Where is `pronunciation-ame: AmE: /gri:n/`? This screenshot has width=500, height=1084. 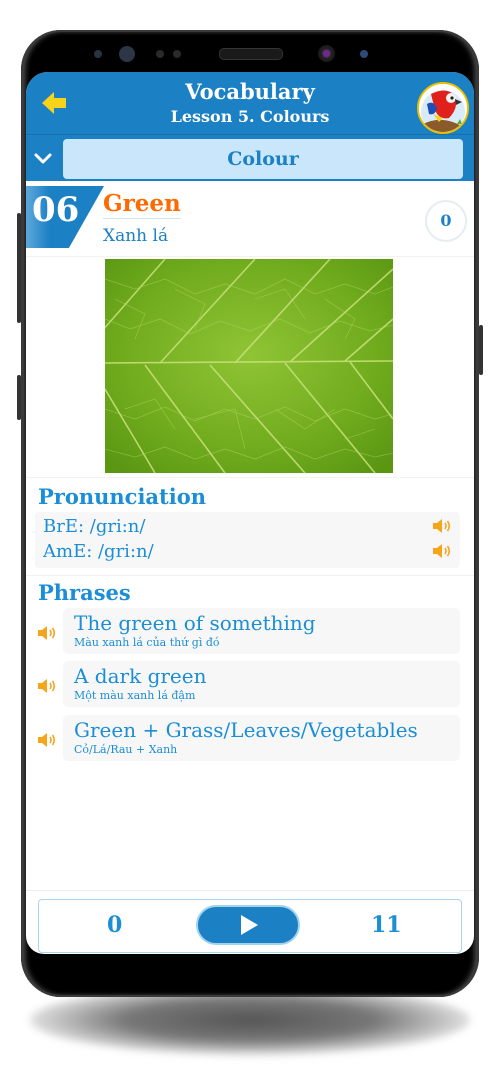 pronunciation-ame: AmE: /gri:n/ is located at coordinates (98, 551).